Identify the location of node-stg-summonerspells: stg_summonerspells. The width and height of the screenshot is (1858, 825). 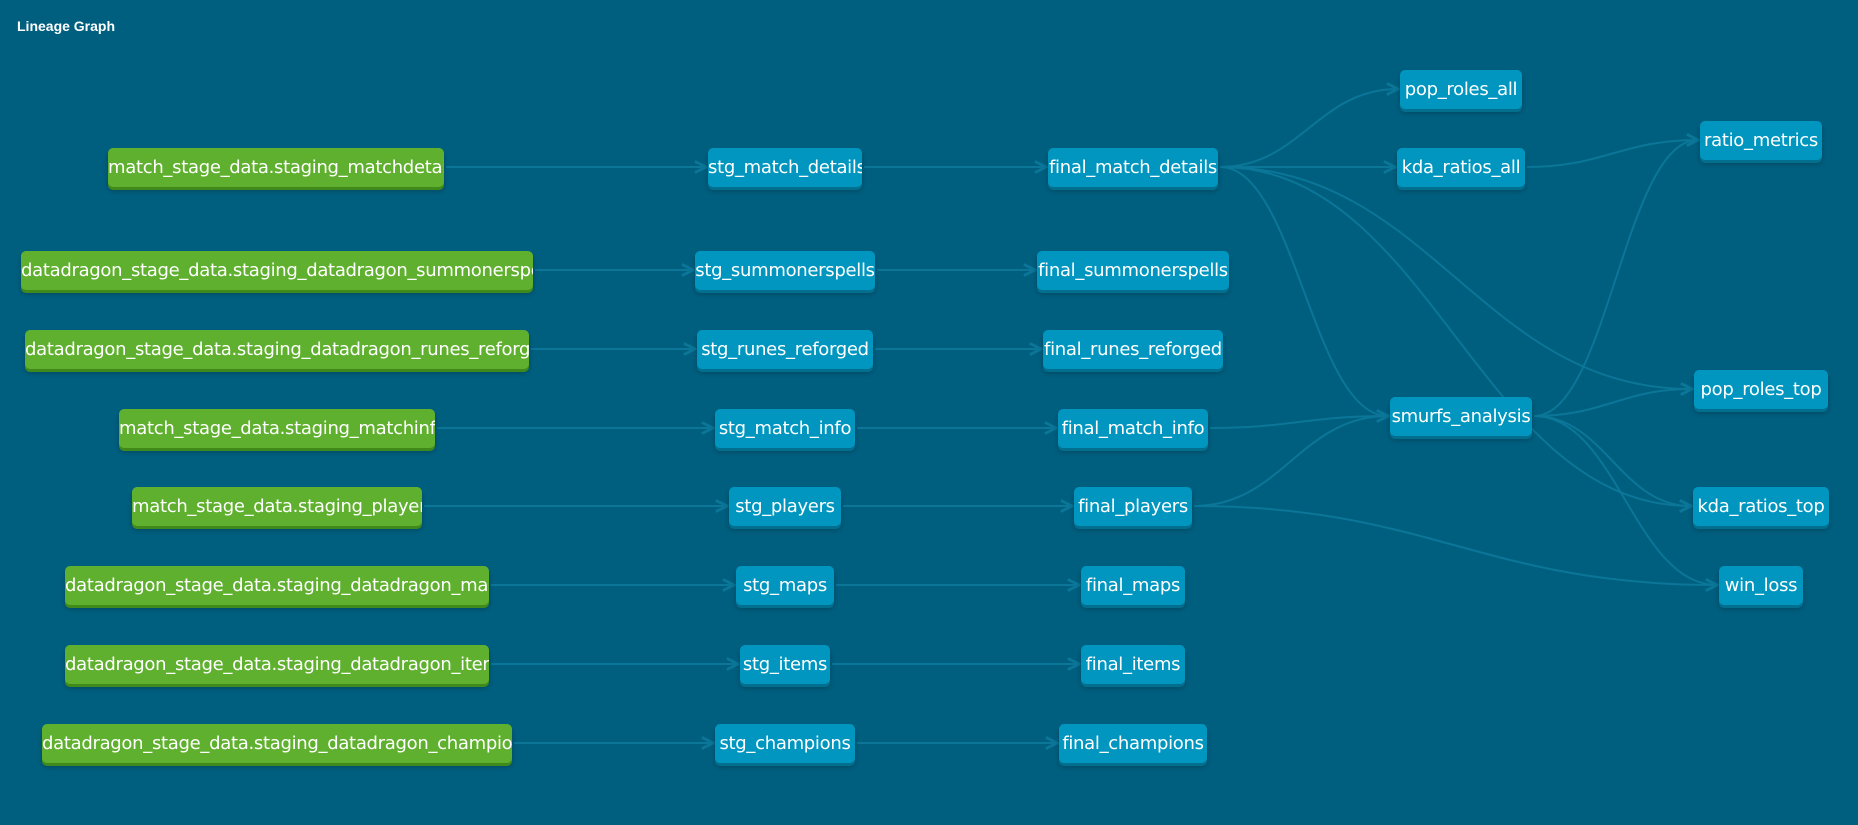
(785, 270).